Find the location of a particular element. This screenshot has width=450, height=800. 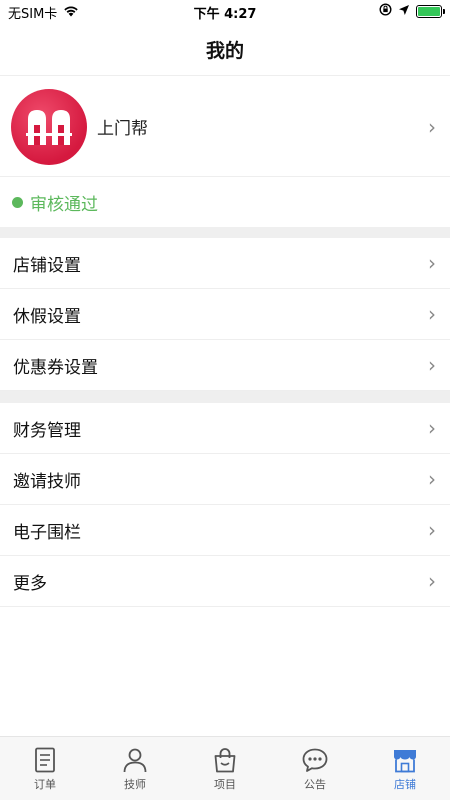

tab-bar: 订单 技师 项目 公告 店铺 is located at coordinates (225, 768).